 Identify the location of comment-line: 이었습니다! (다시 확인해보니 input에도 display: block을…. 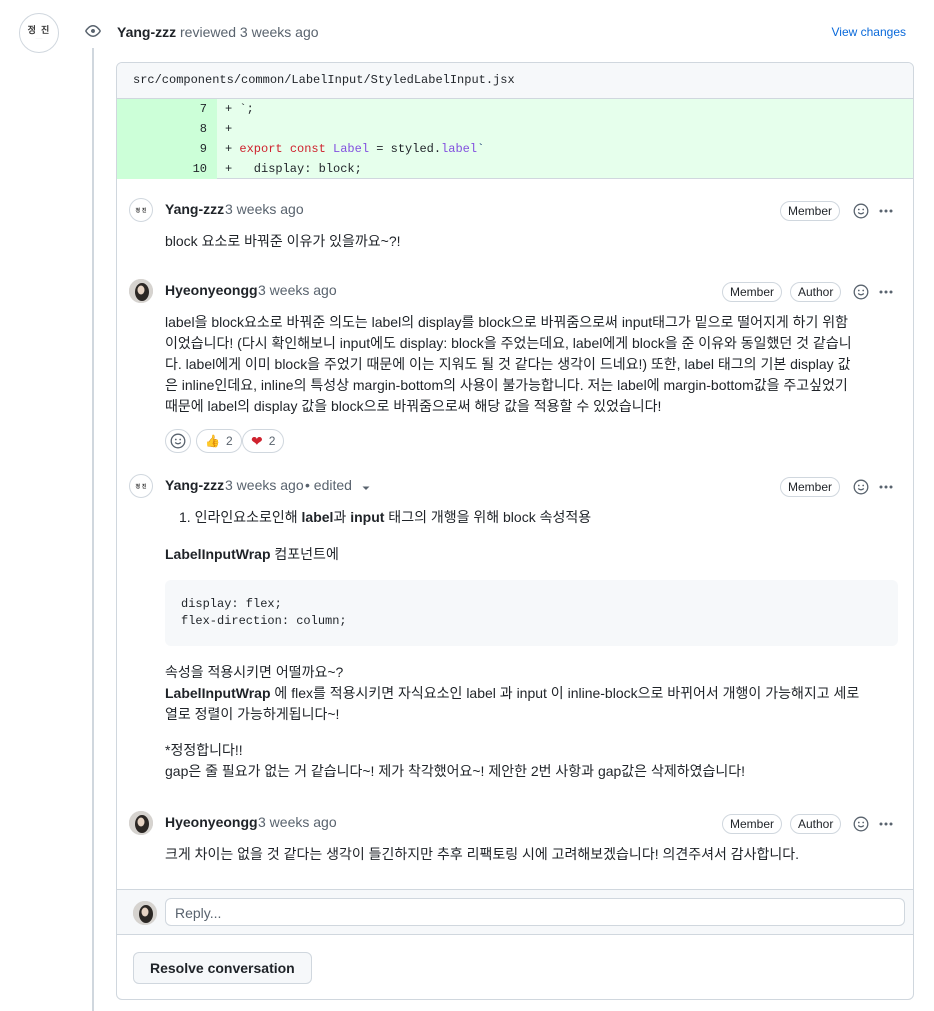
(508, 343).